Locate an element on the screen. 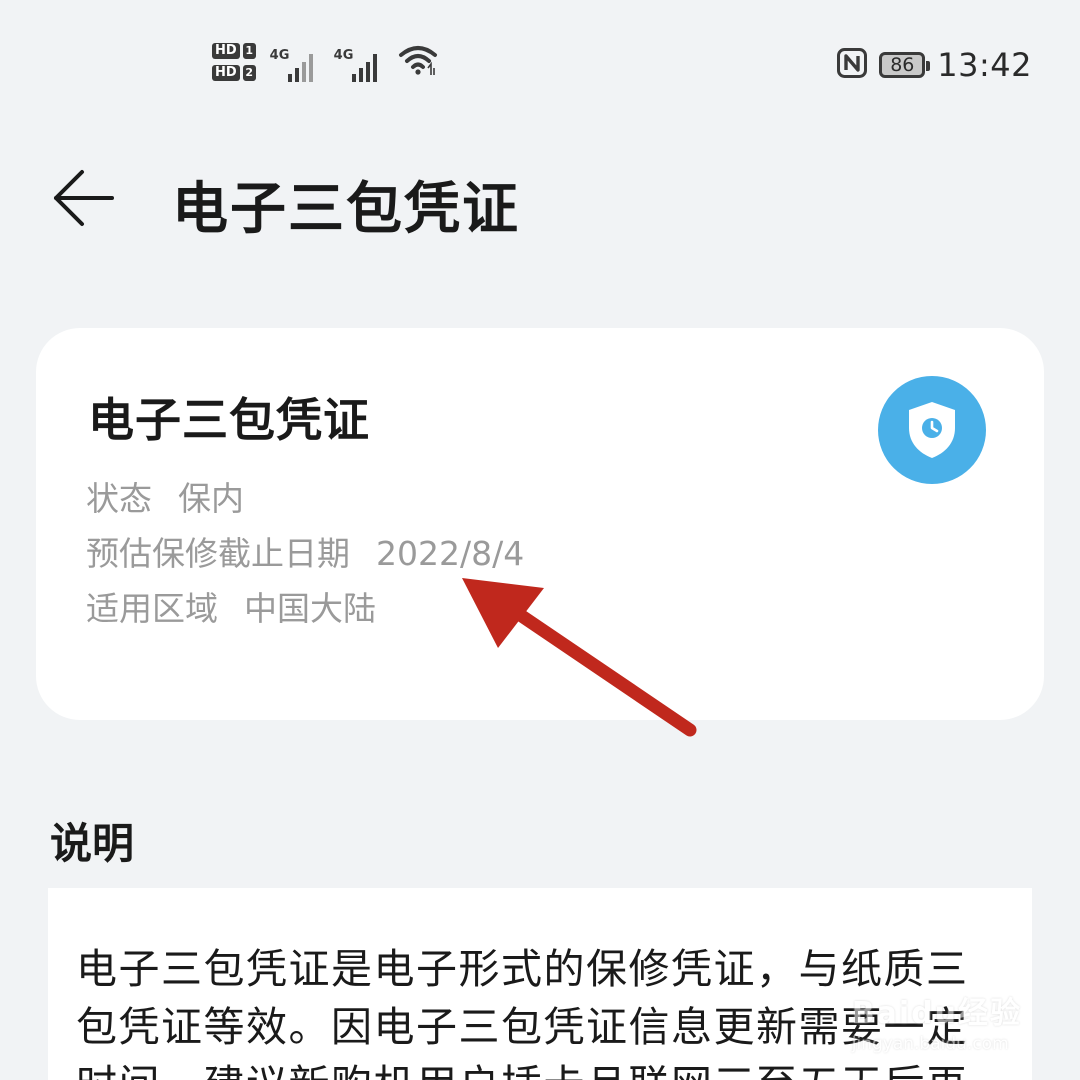 The height and width of the screenshot is (1080, 1080). page-title: 电子三包凭证 is located at coordinates (346, 209).